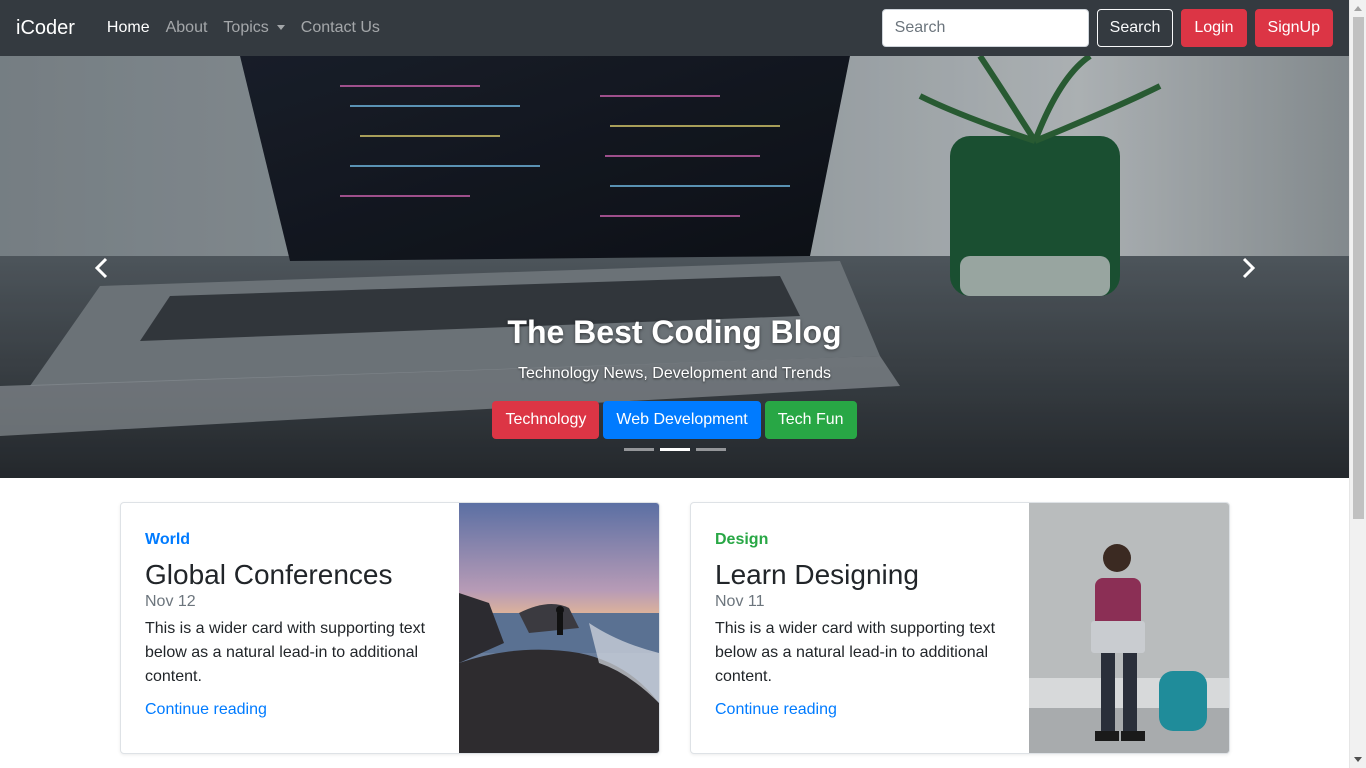  I want to click on card-date: Nov 12, so click(170, 601).